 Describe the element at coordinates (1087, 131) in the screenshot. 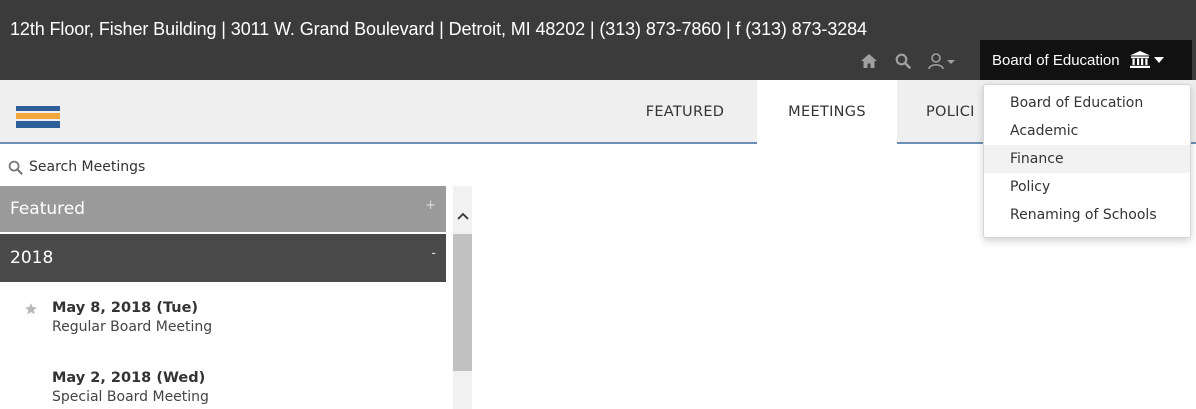

I see `menu-item-academic: Academic` at that location.